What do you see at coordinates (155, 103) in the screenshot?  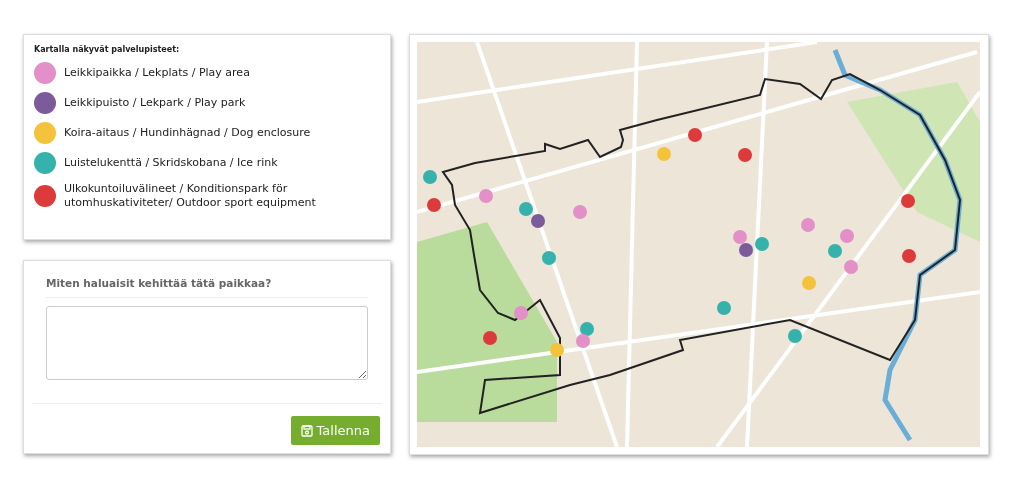 I see `legend-label: Leikkipuisto / Lekpark / Play park` at bounding box center [155, 103].